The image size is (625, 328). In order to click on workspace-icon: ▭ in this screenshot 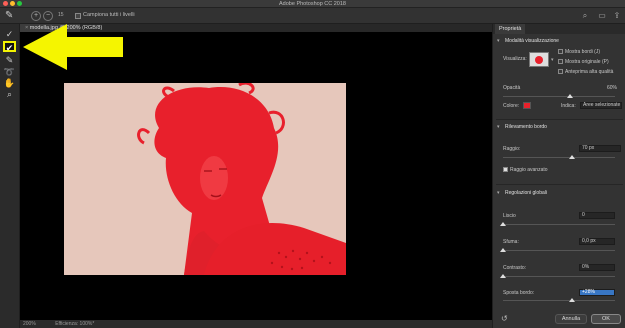, I will do `click(602, 16)`.